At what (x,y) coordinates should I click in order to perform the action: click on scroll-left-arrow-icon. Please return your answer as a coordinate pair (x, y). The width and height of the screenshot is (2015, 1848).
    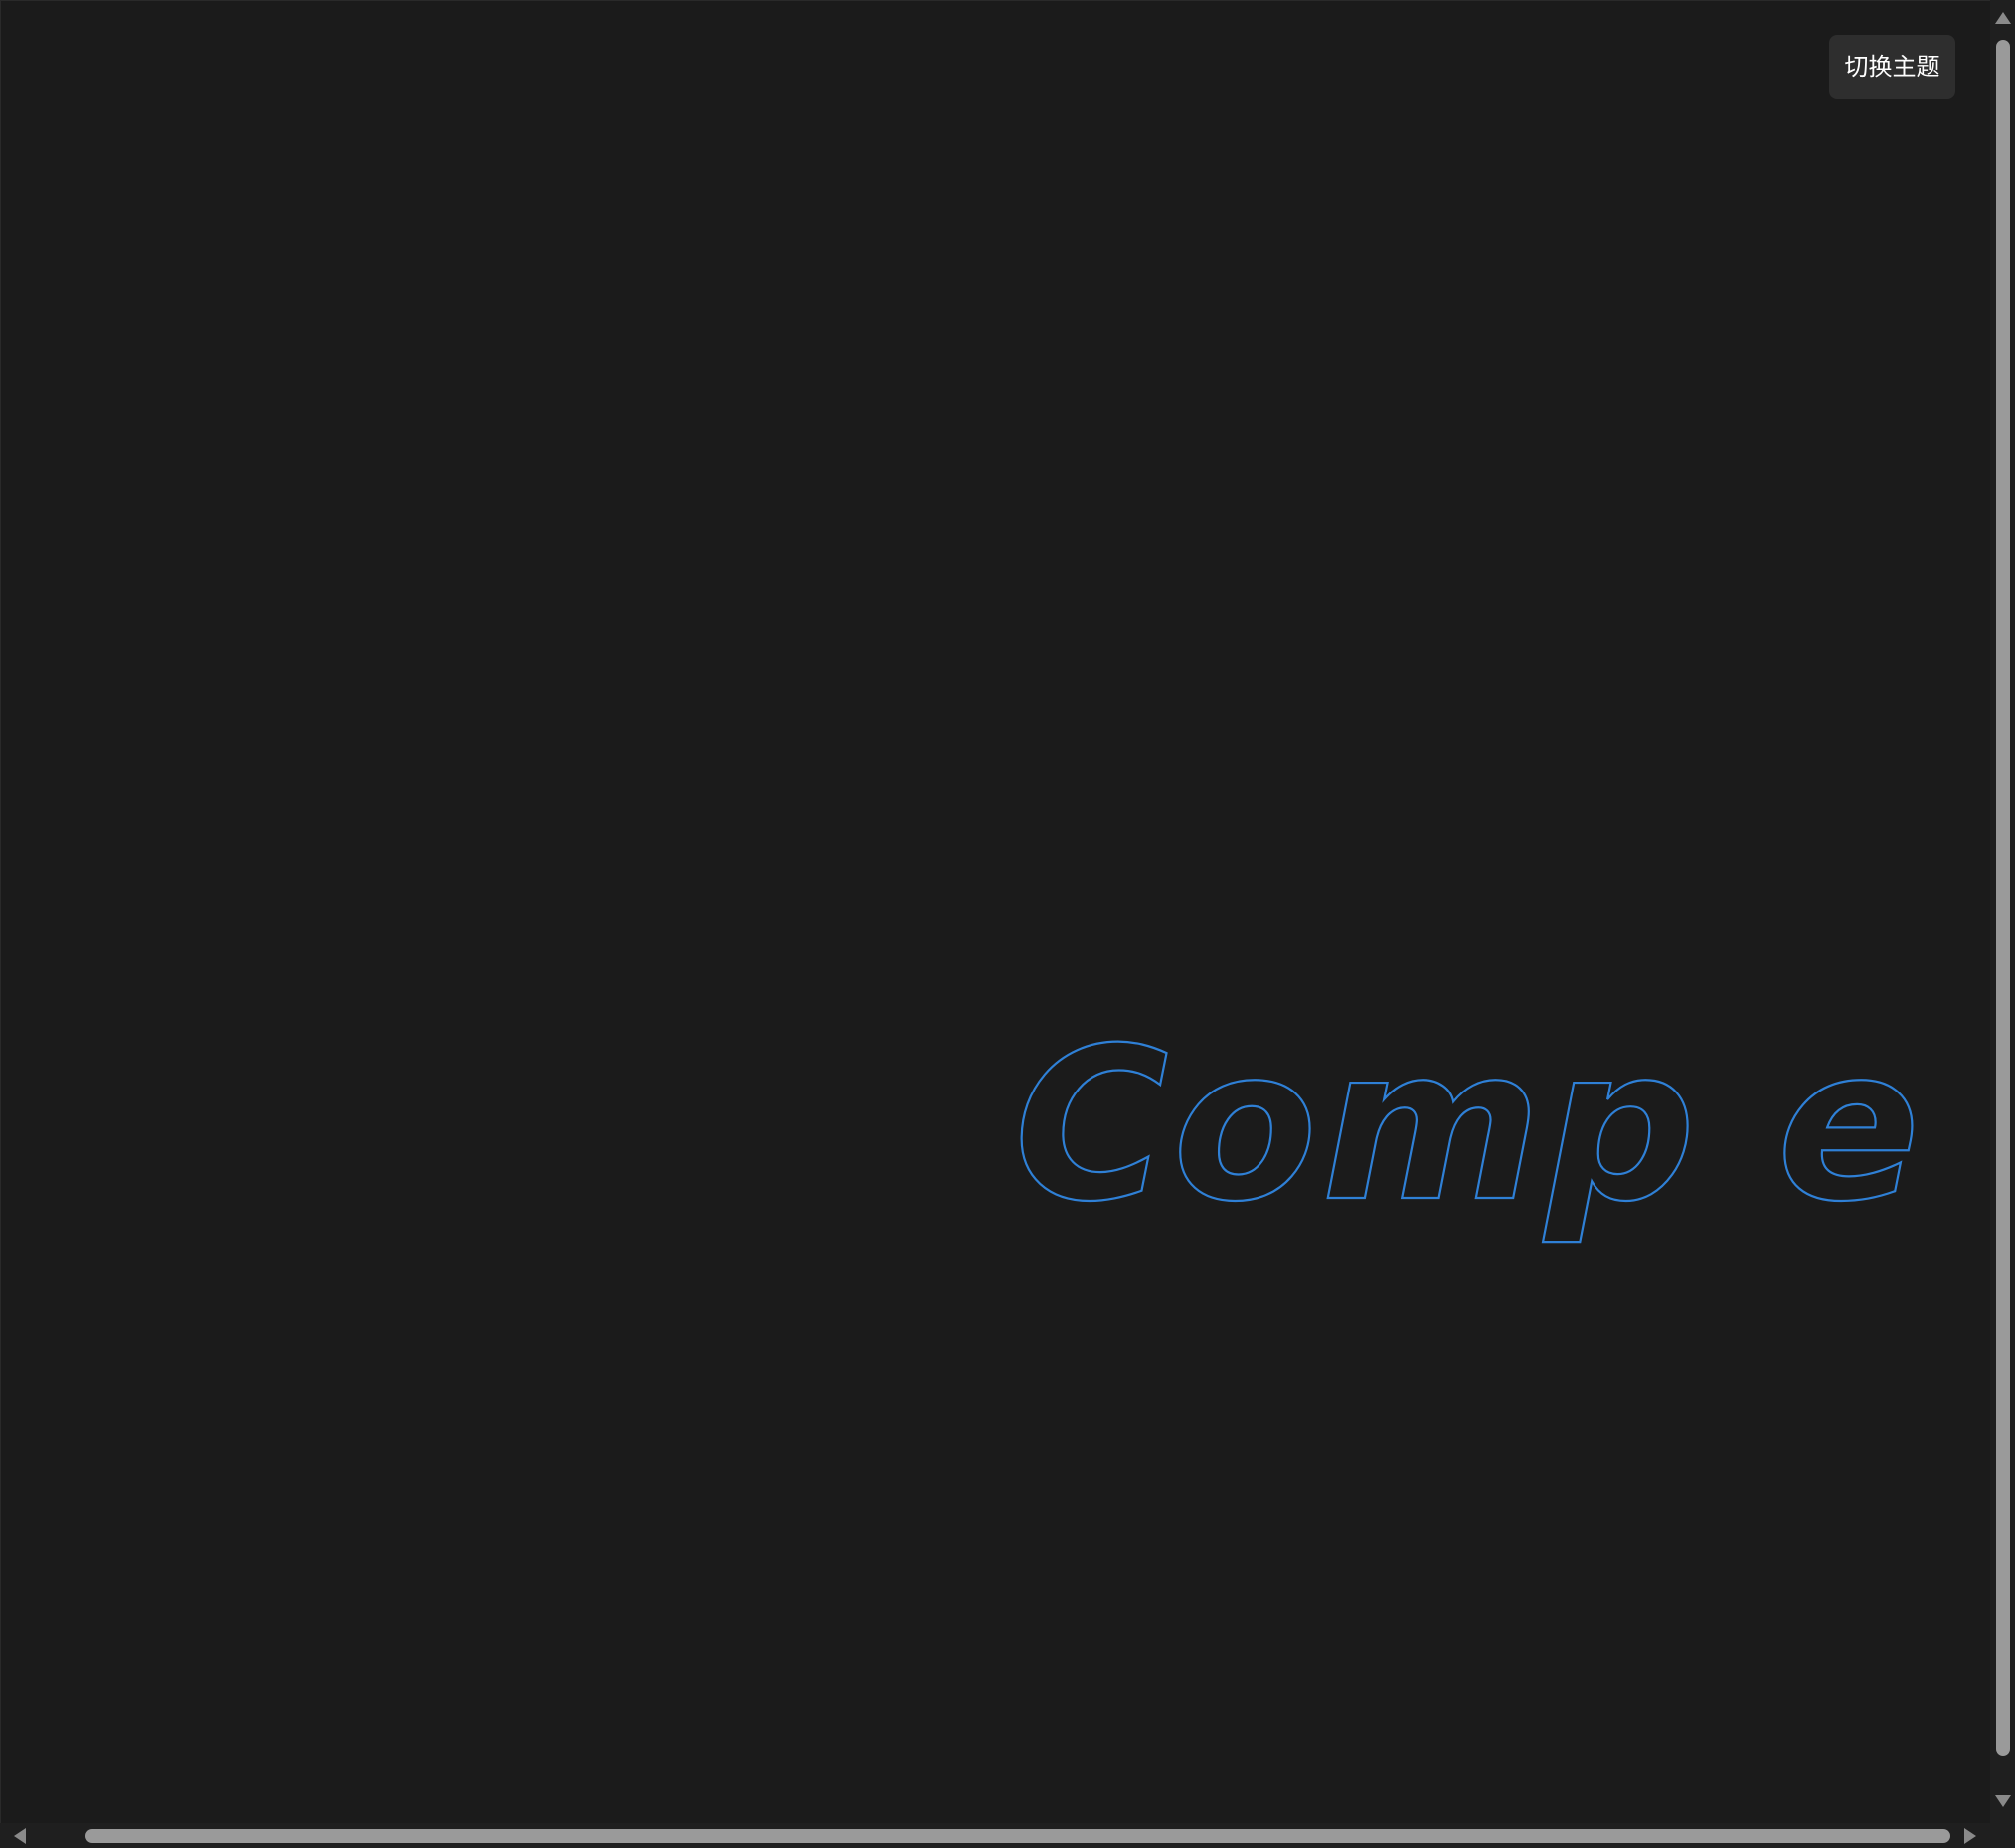
    Looking at the image, I should click on (20, 1836).